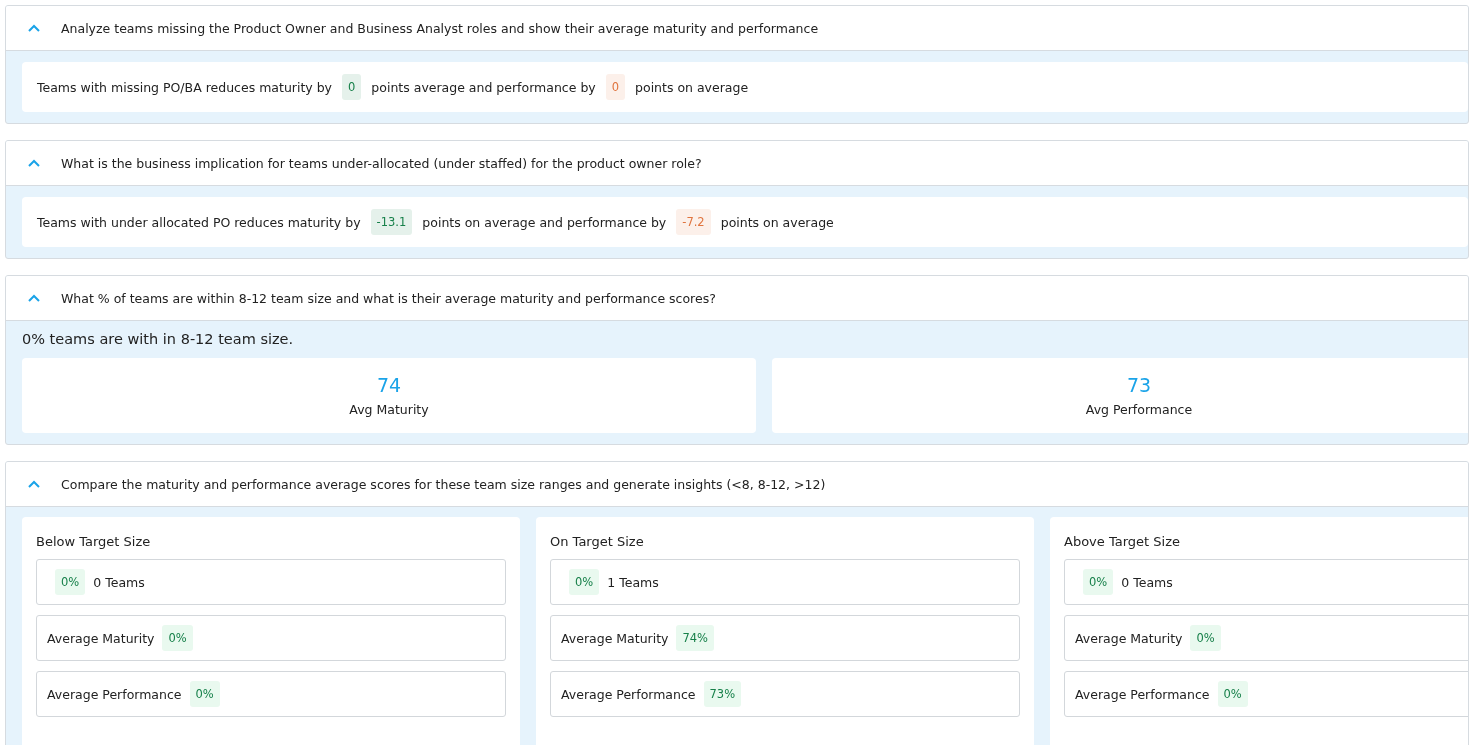 The height and width of the screenshot is (745, 1469). Describe the element at coordinates (722, 694) in the screenshot. I see `percent-badge: 73%` at that location.